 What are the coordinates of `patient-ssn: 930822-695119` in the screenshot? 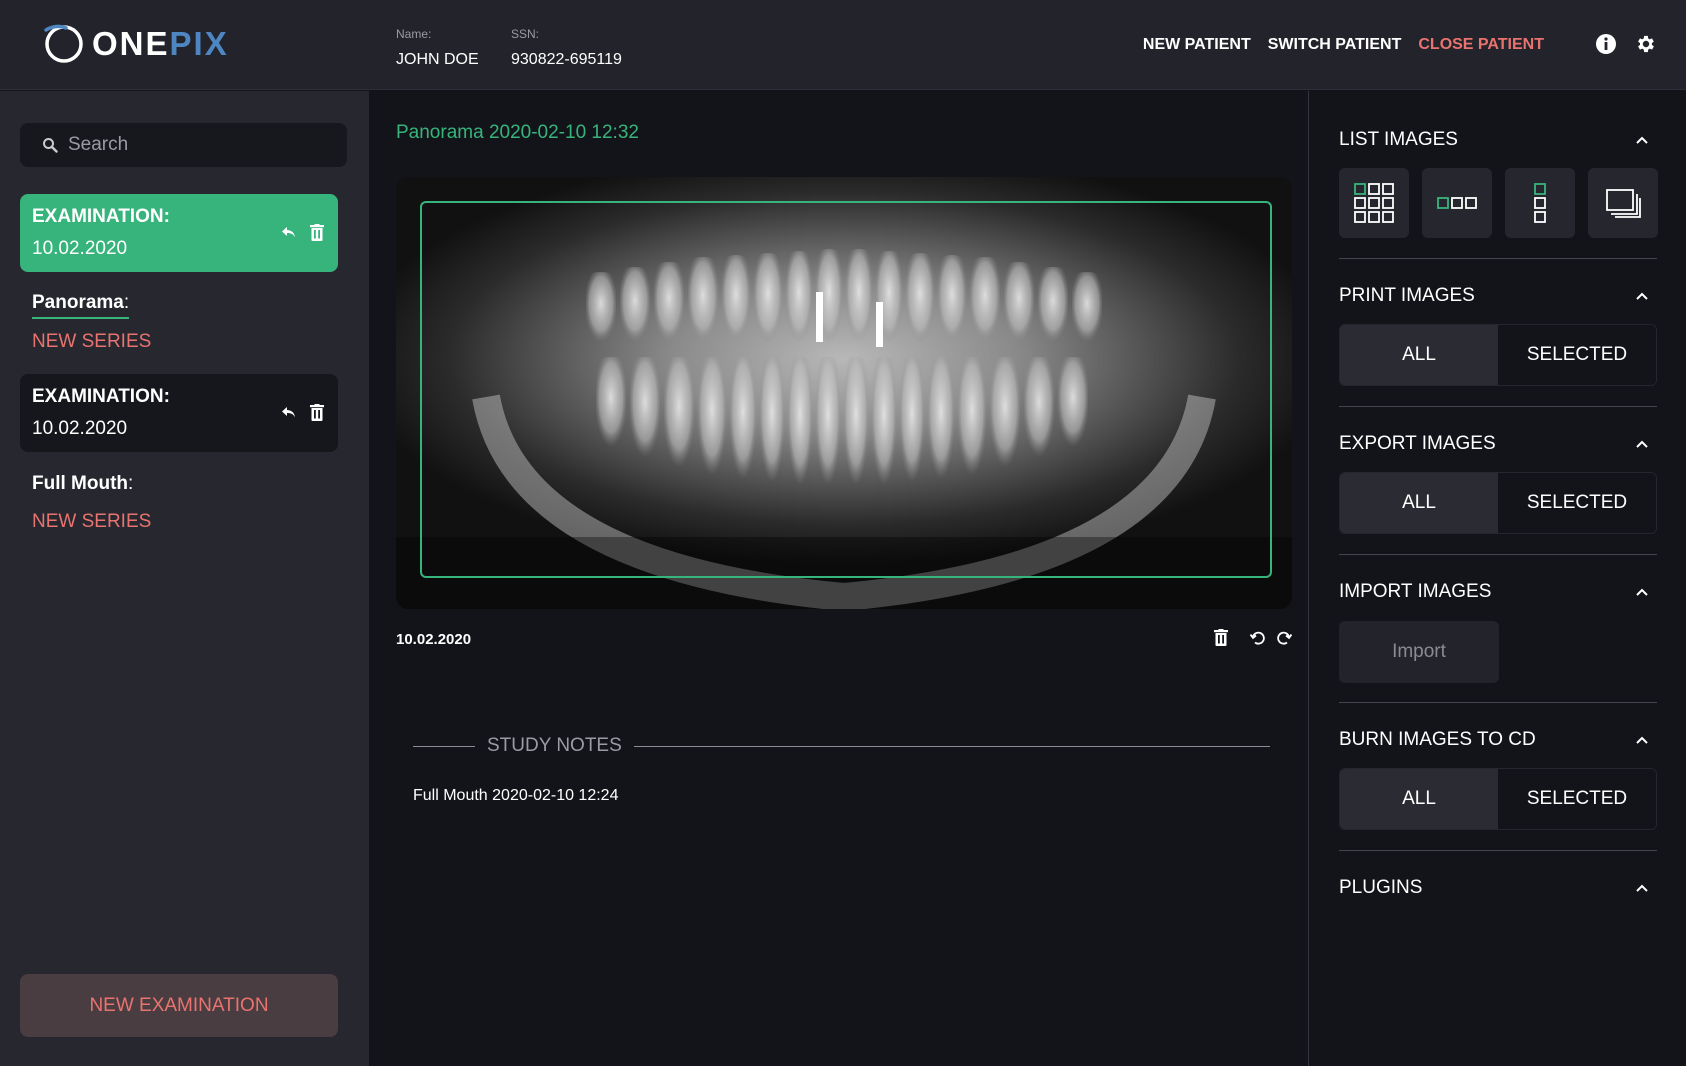 It's located at (566, 59).